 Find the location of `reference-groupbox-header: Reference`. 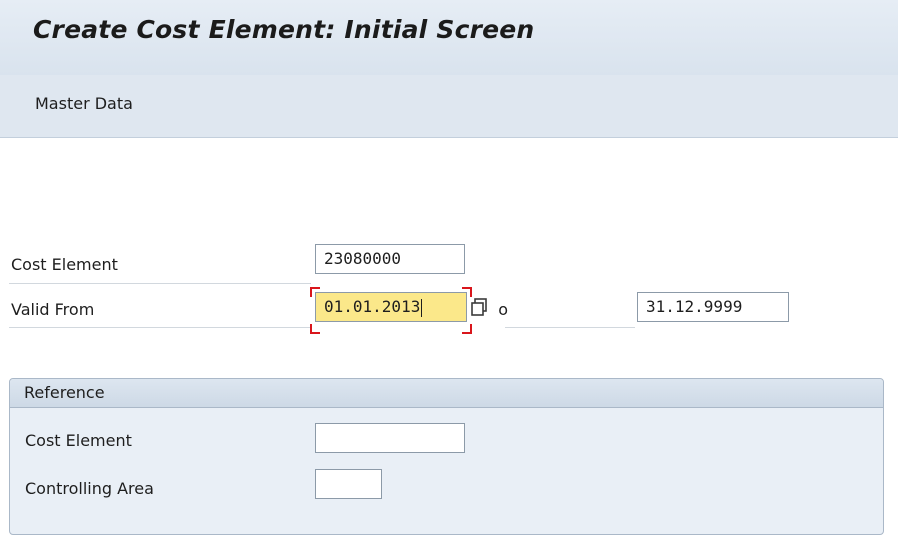

reference-groupbox-header: Reference is located at coordinates (446, 393).